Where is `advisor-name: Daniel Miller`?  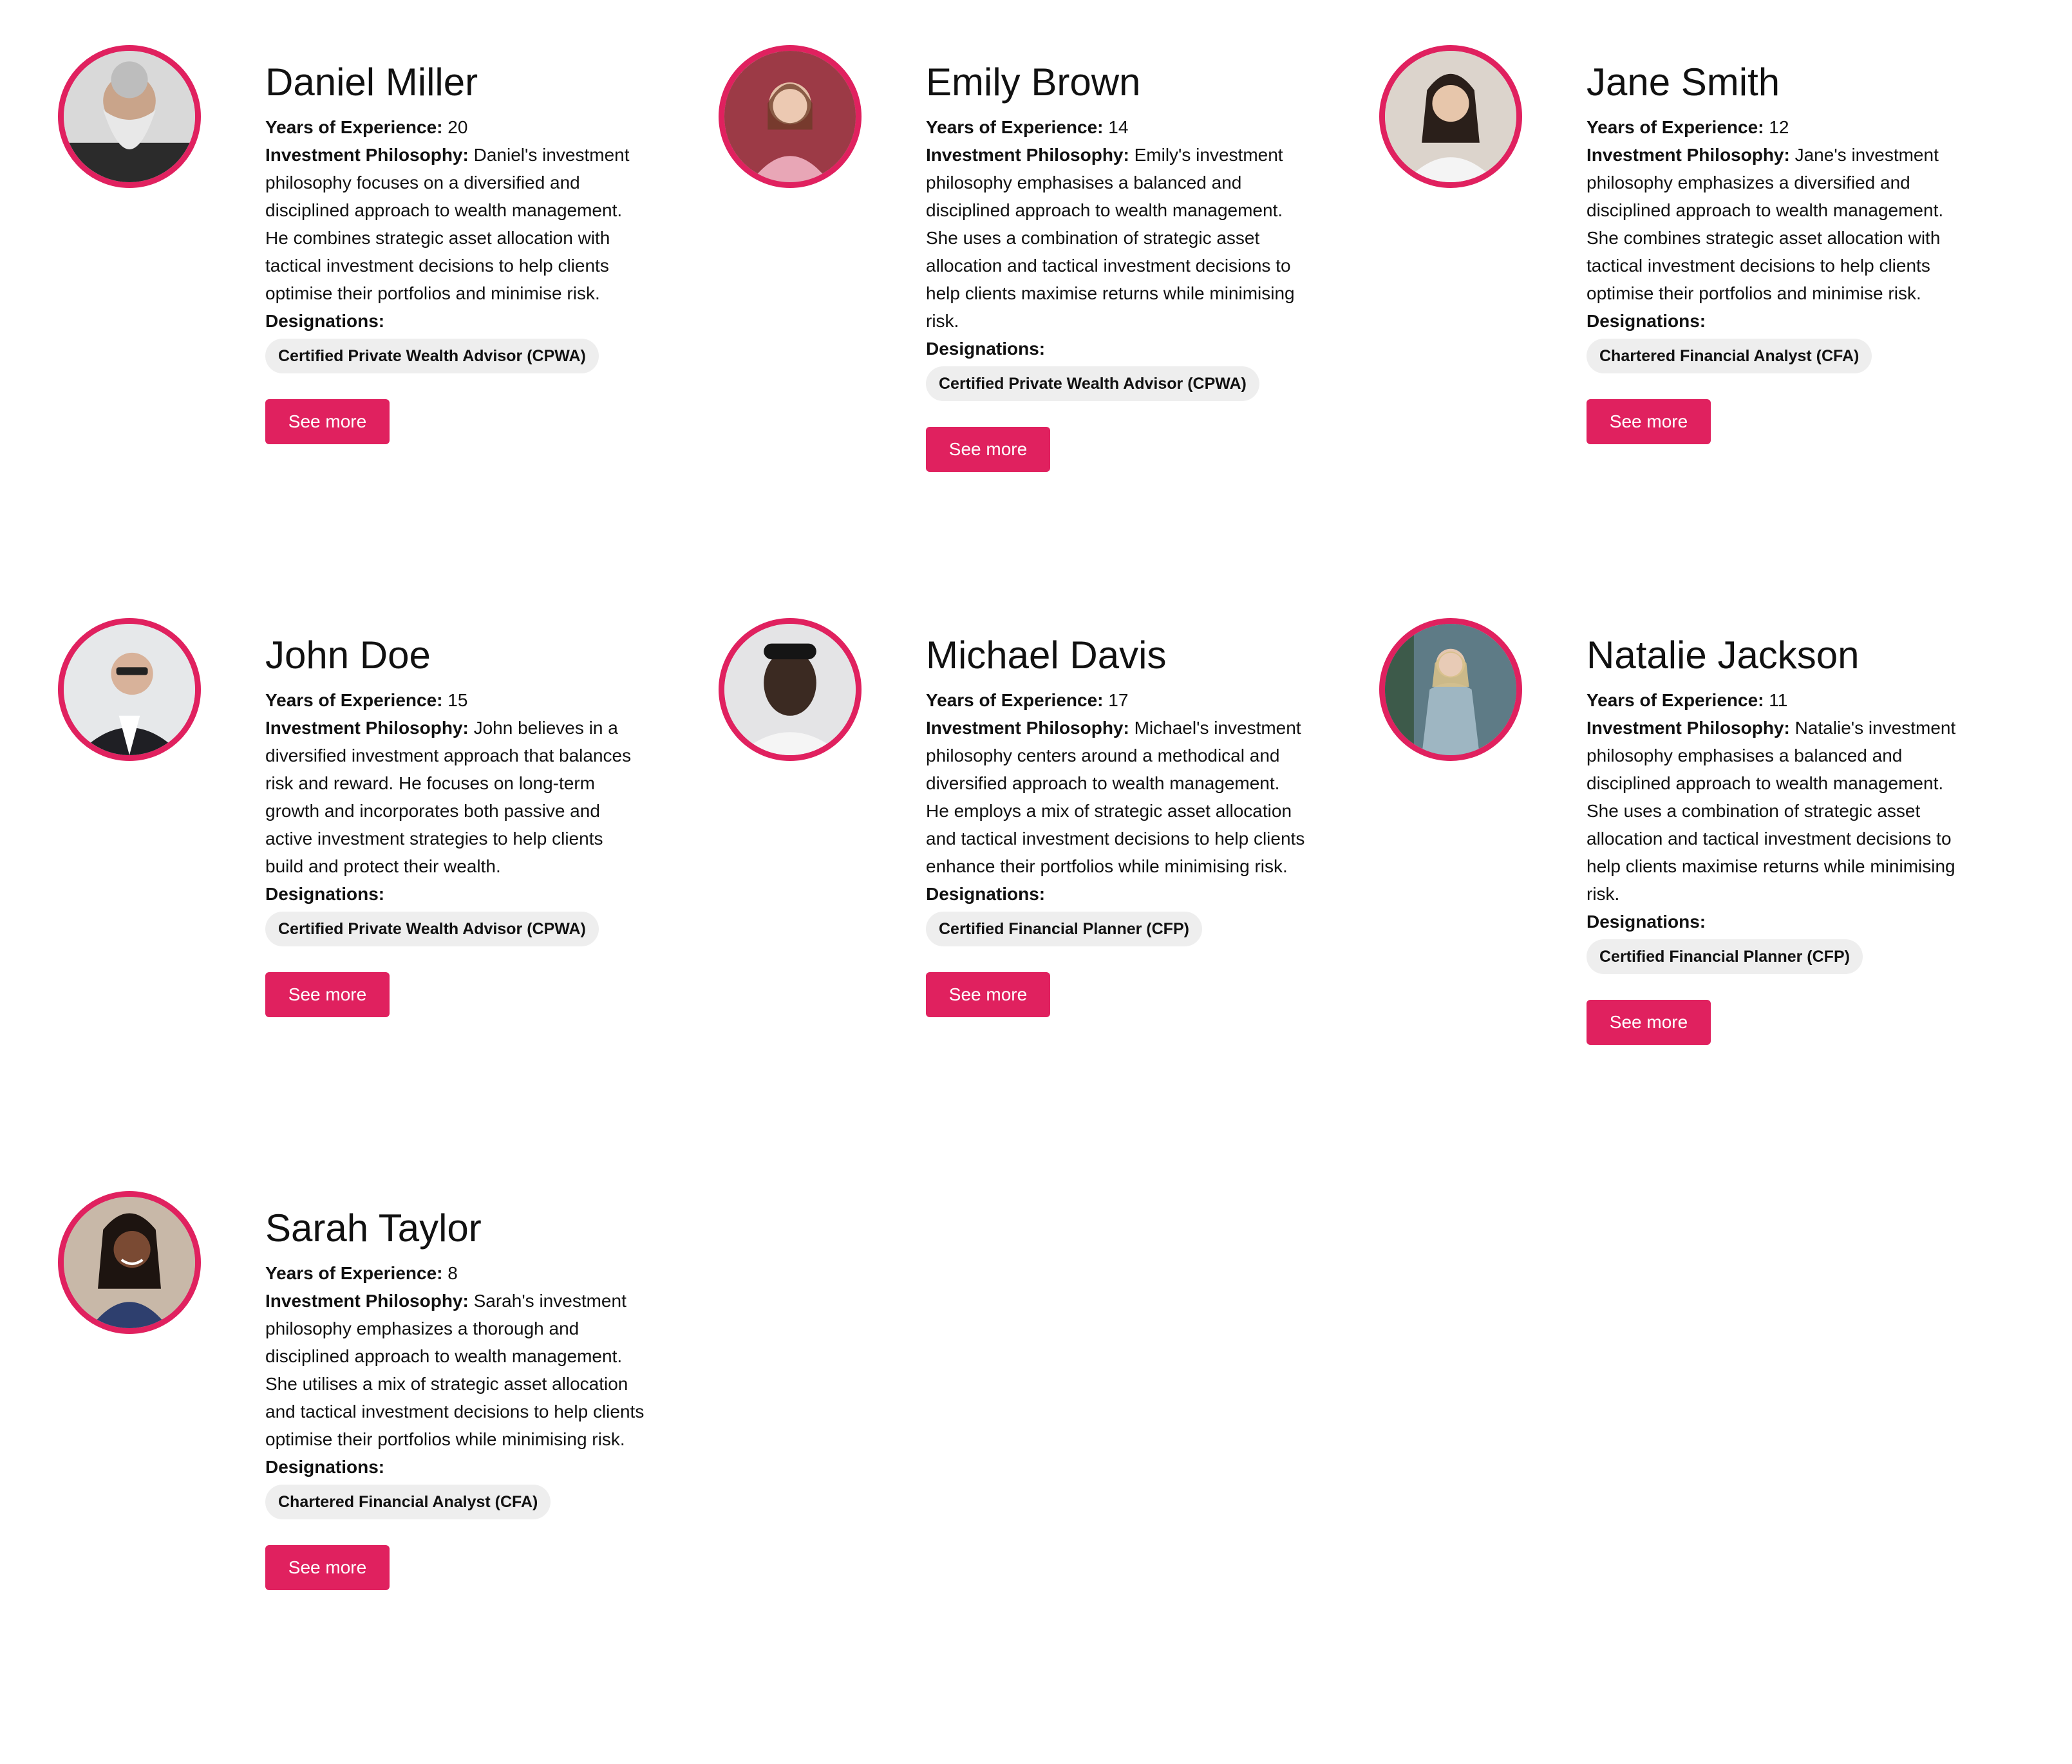
advisor-name: Daniel Miller is located at coordinates (371, 82).